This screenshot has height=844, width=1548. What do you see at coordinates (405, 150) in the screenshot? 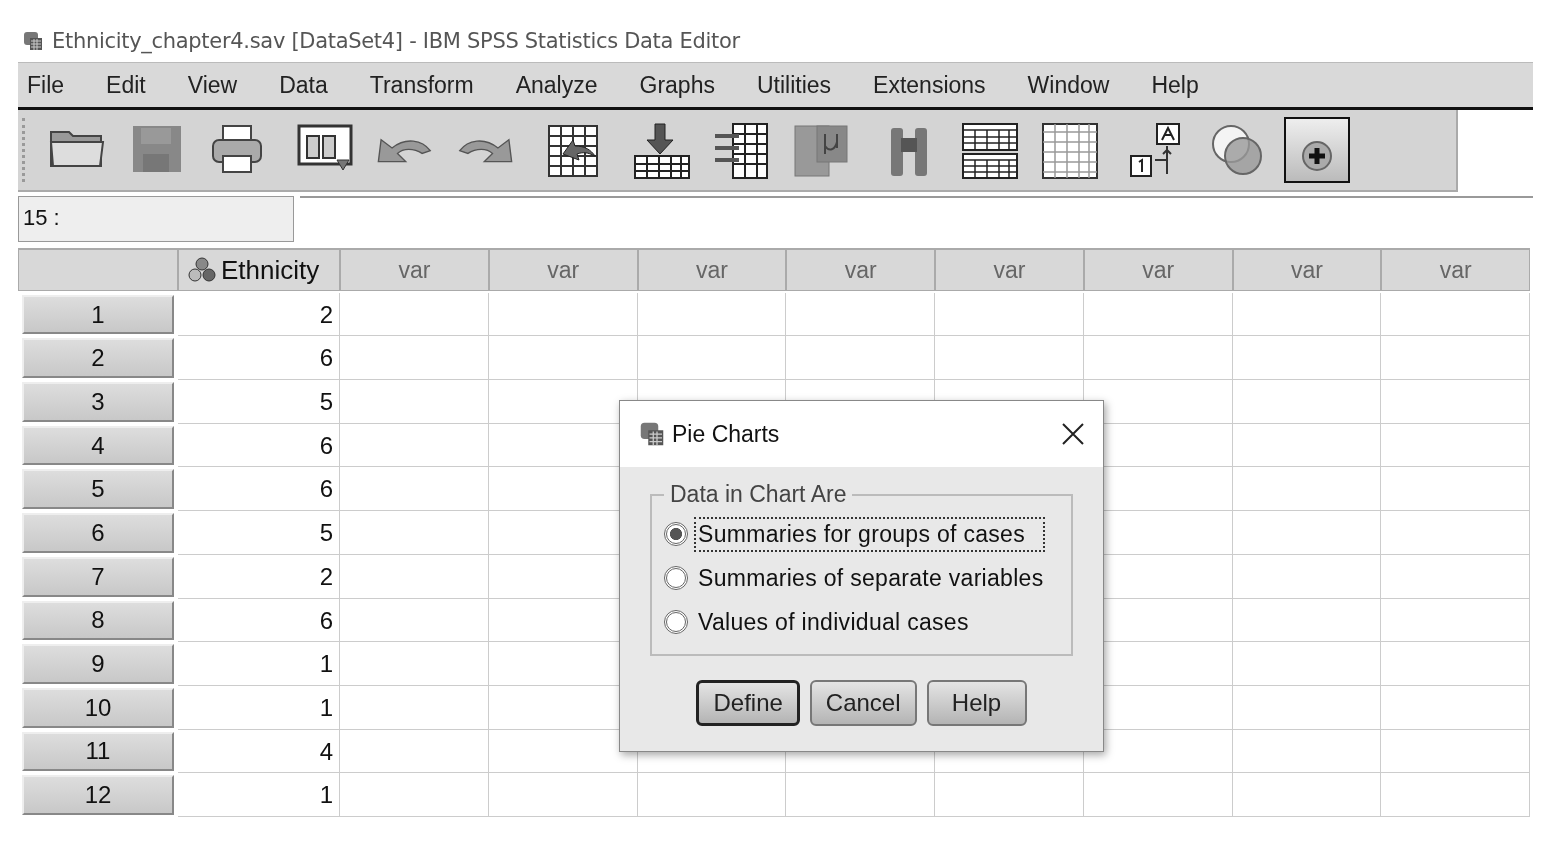
I see `undo-arrow-icon` at bounding box center [405, 150].